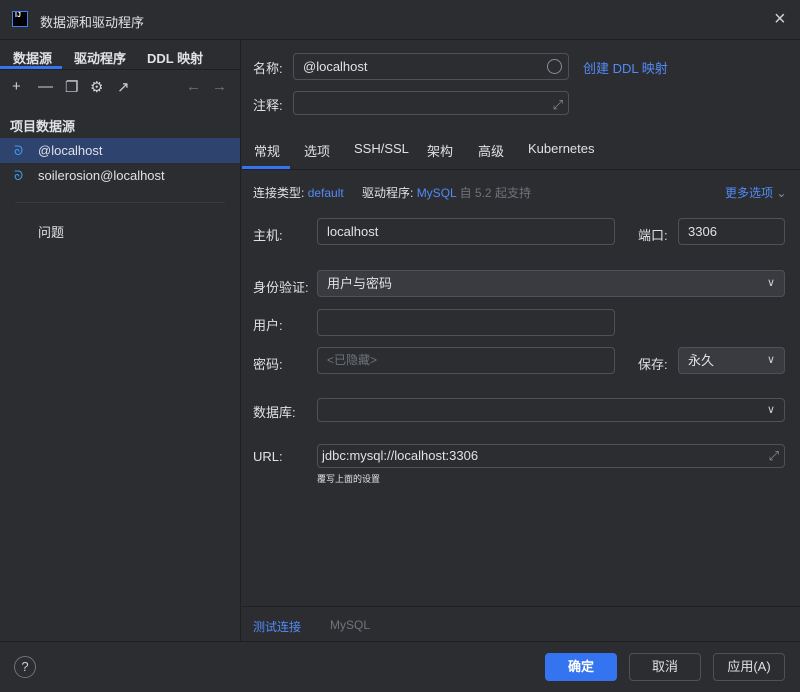 This screenshot has width=800, height=692. I want to click on password-input: <已隐藏>, so click(466, 360).